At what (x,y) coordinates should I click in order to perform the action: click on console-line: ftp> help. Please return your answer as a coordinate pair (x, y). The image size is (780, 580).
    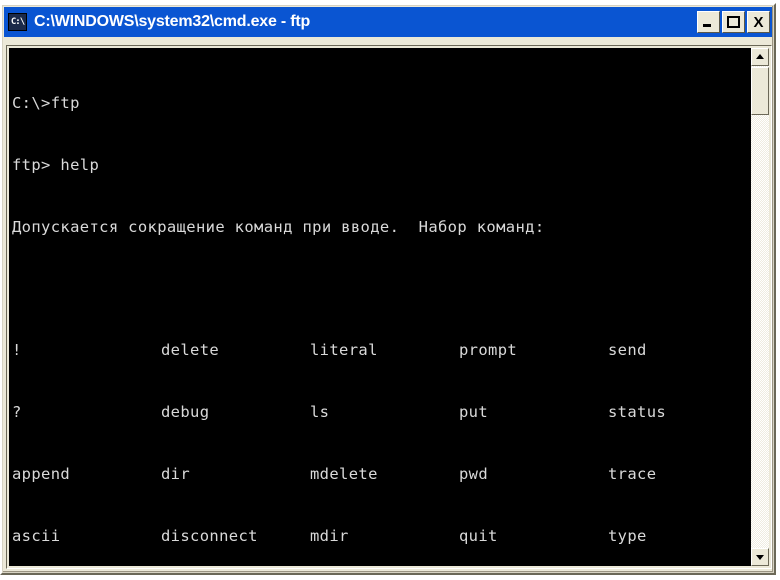
    Looking at the image, I should click on (56, 164).